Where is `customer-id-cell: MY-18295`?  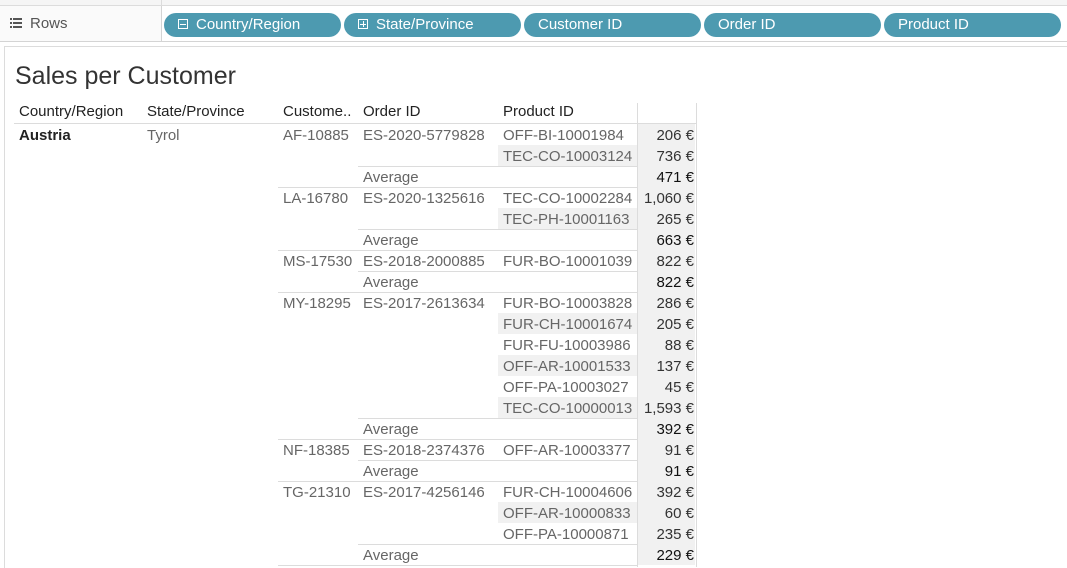 customer-id-cell: MY-18295 is located at coordinates (317, 304).